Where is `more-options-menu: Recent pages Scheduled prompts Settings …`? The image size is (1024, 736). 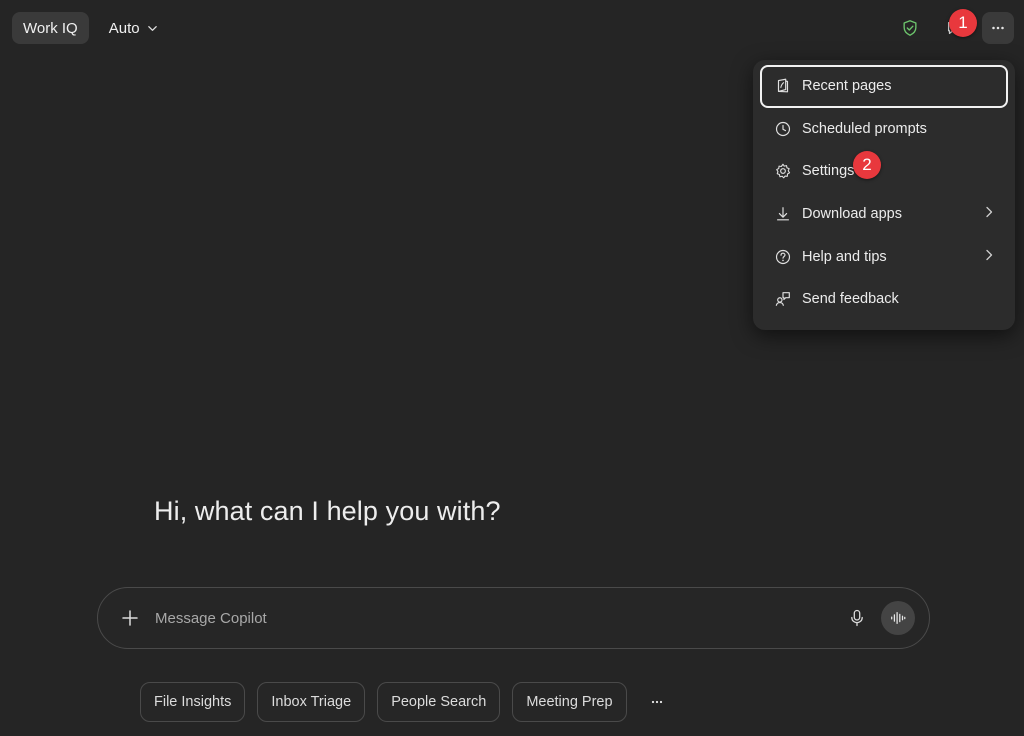
more-options-menu: Recent pages Scheduled prompts Settings … is located at coordinates (884, 195).